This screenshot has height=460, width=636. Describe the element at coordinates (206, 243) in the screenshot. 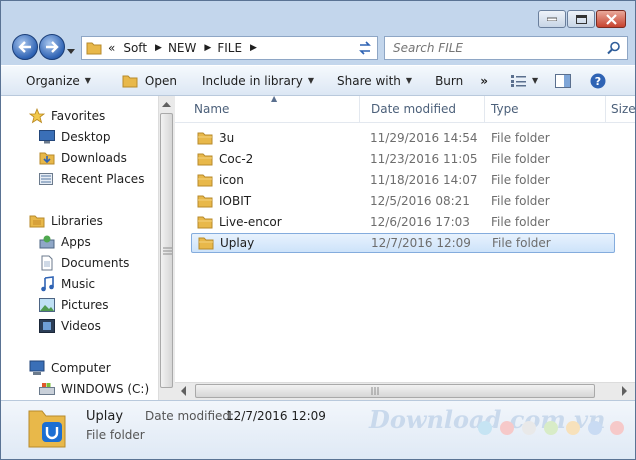

I see `folder-icon` at that location.